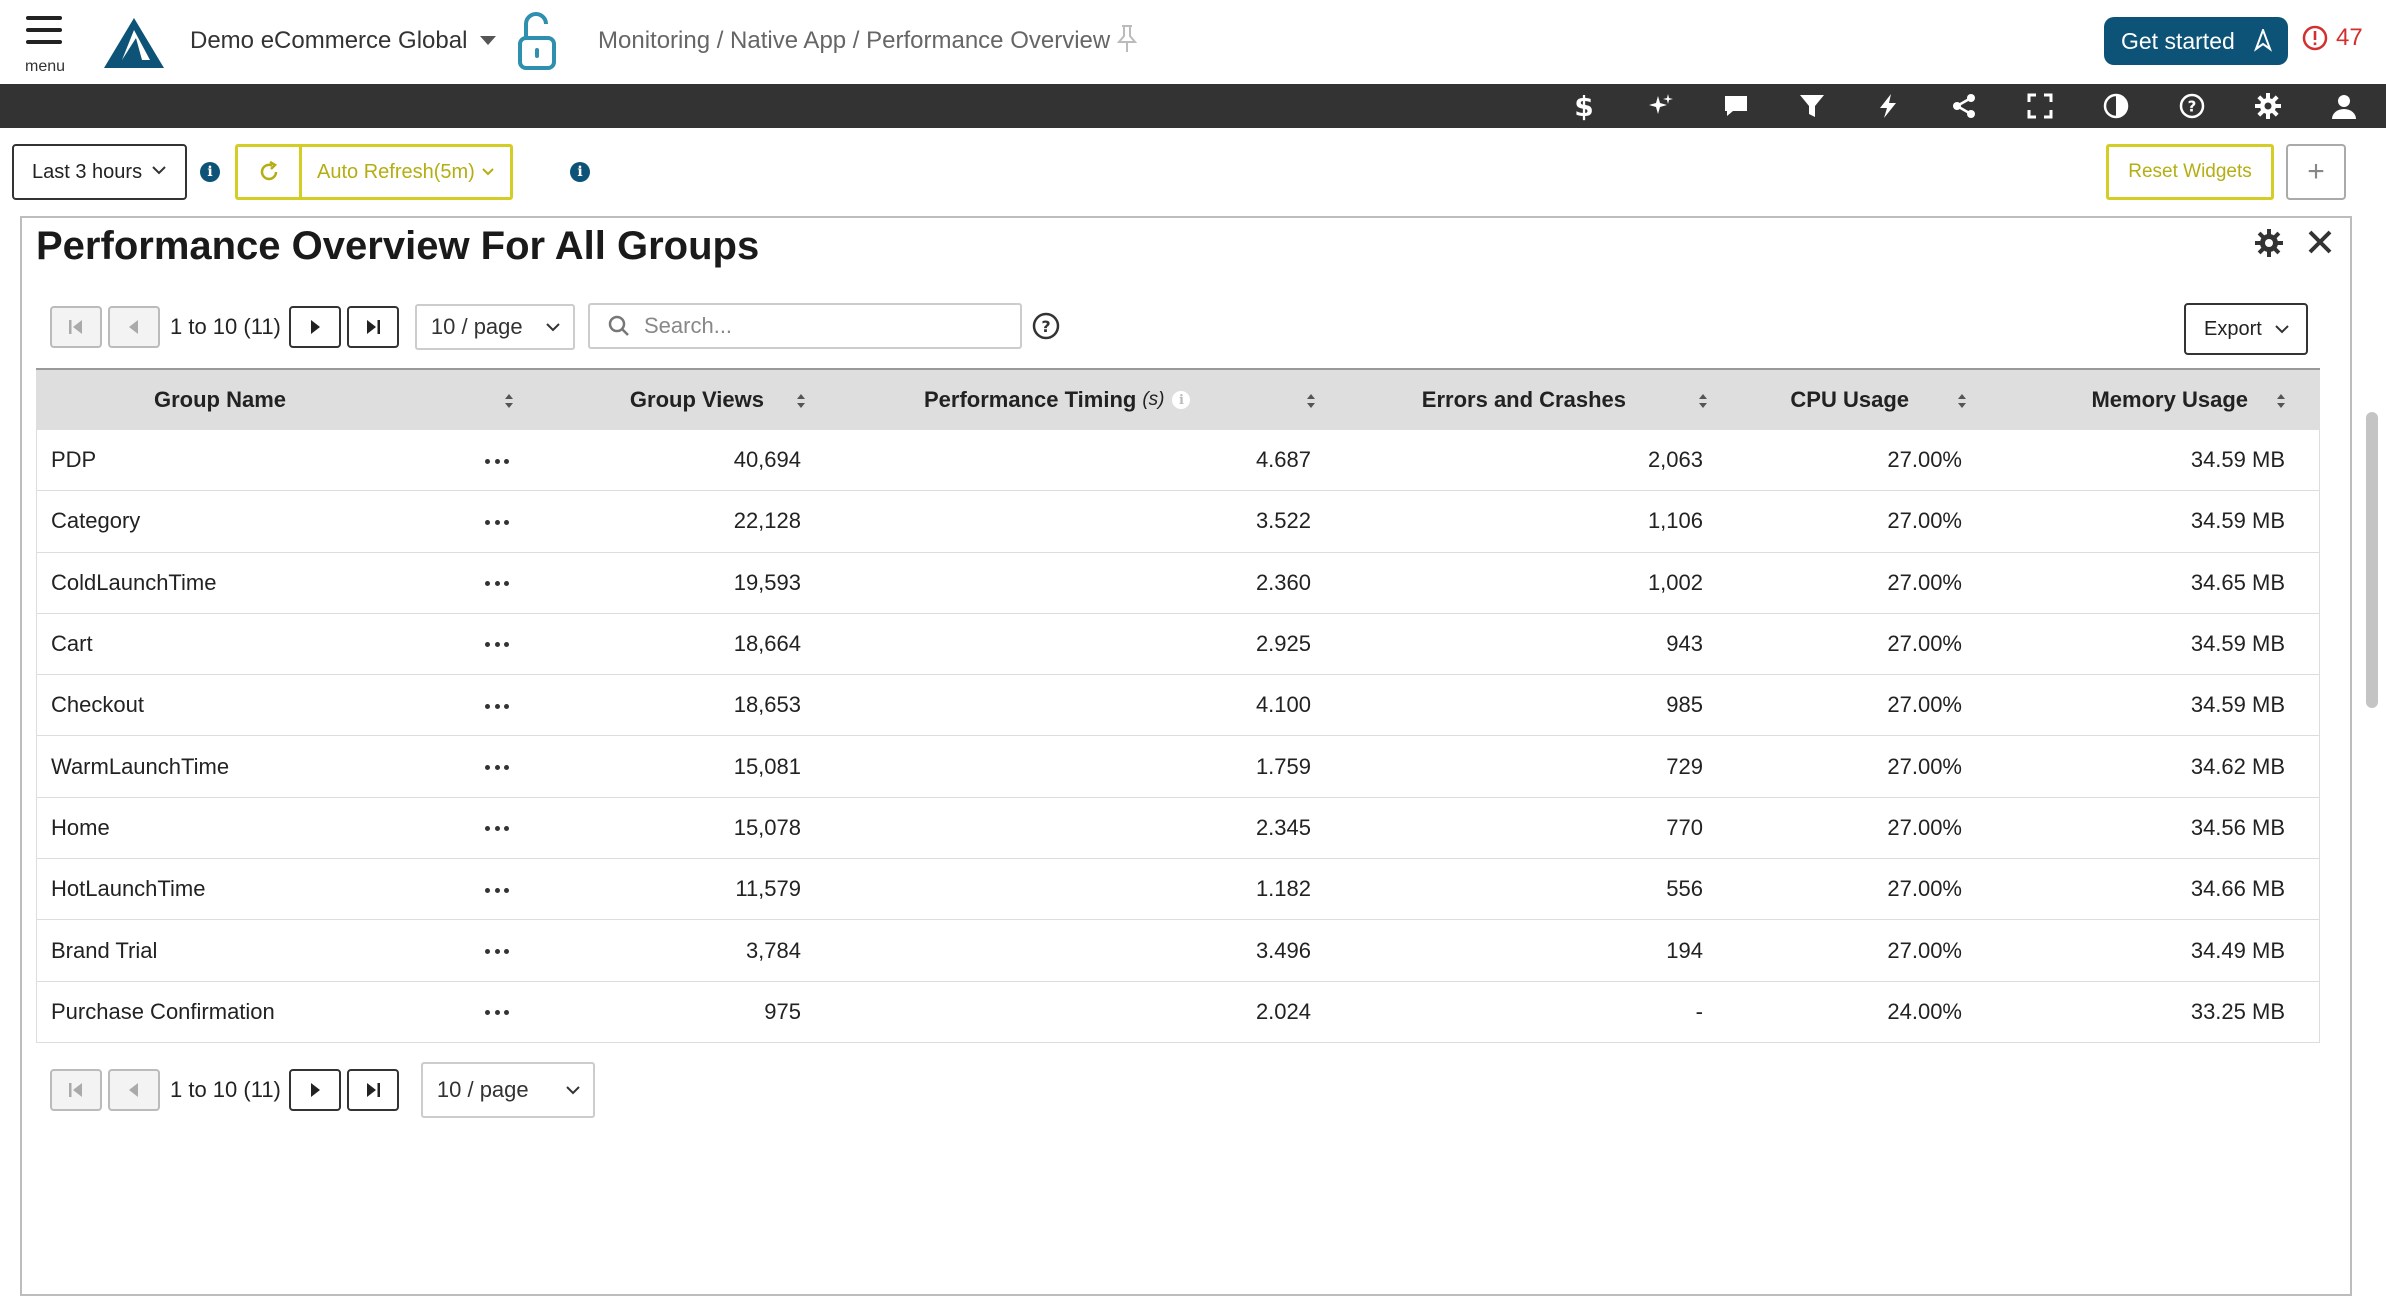 The height and width of the screenshot is (1306, 2386). What do you see at coordinates (1283, 644) in the screenshot?
I see `cell-performance-timing: 2.925` at bounding box center [1283, 644].